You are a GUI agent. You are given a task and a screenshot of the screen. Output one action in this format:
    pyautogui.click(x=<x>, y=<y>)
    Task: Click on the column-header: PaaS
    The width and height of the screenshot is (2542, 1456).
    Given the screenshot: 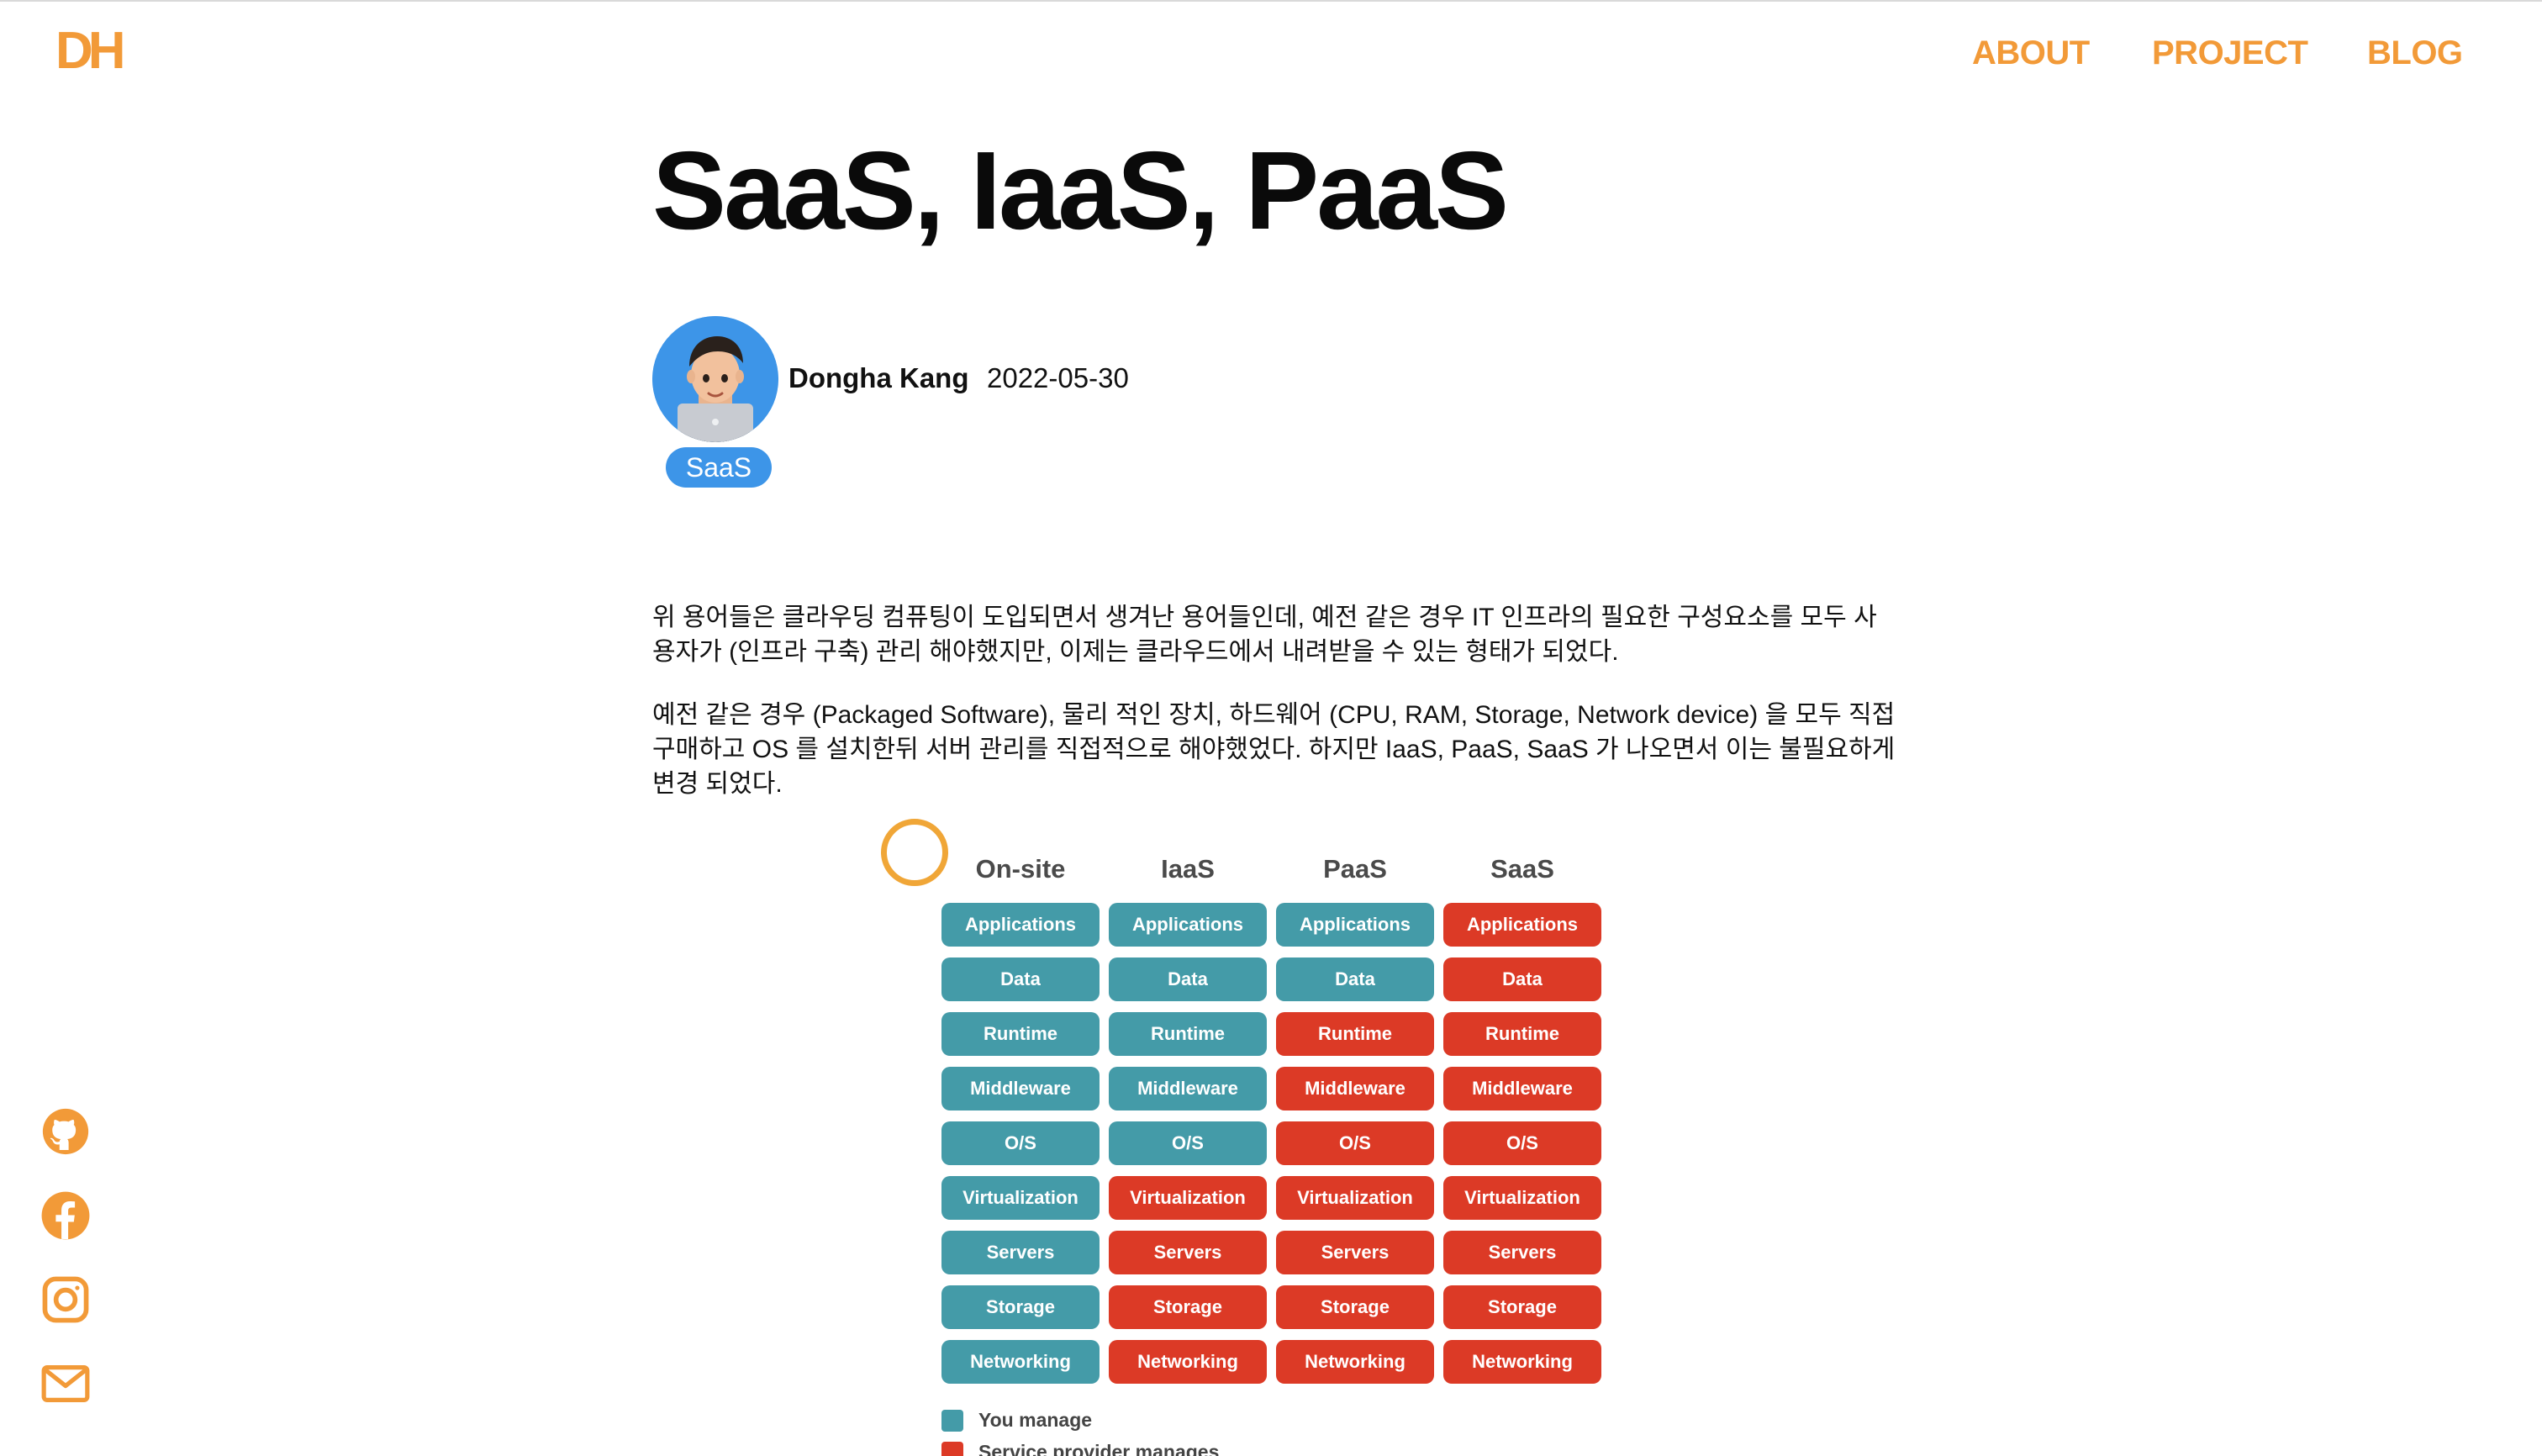 What is the action you would take?
    pyautogui.click(x=1355, y=869)
    